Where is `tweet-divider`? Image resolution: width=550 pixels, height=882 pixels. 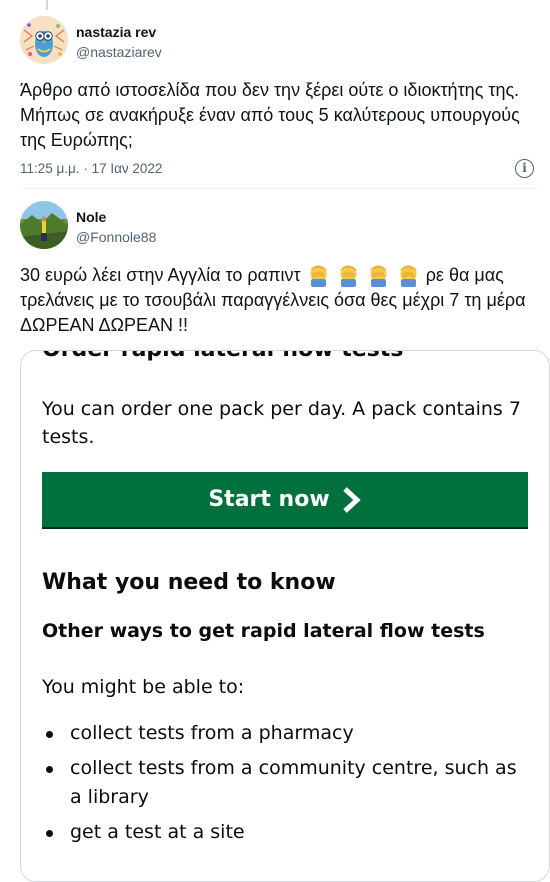 tweet-divider is located at coordinates (279, 188).